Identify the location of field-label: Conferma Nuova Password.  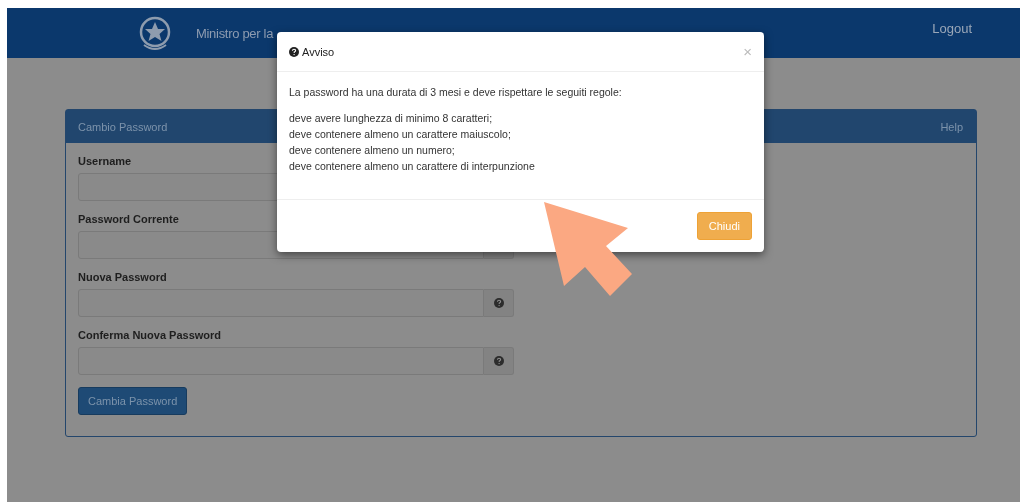
(150, 335).